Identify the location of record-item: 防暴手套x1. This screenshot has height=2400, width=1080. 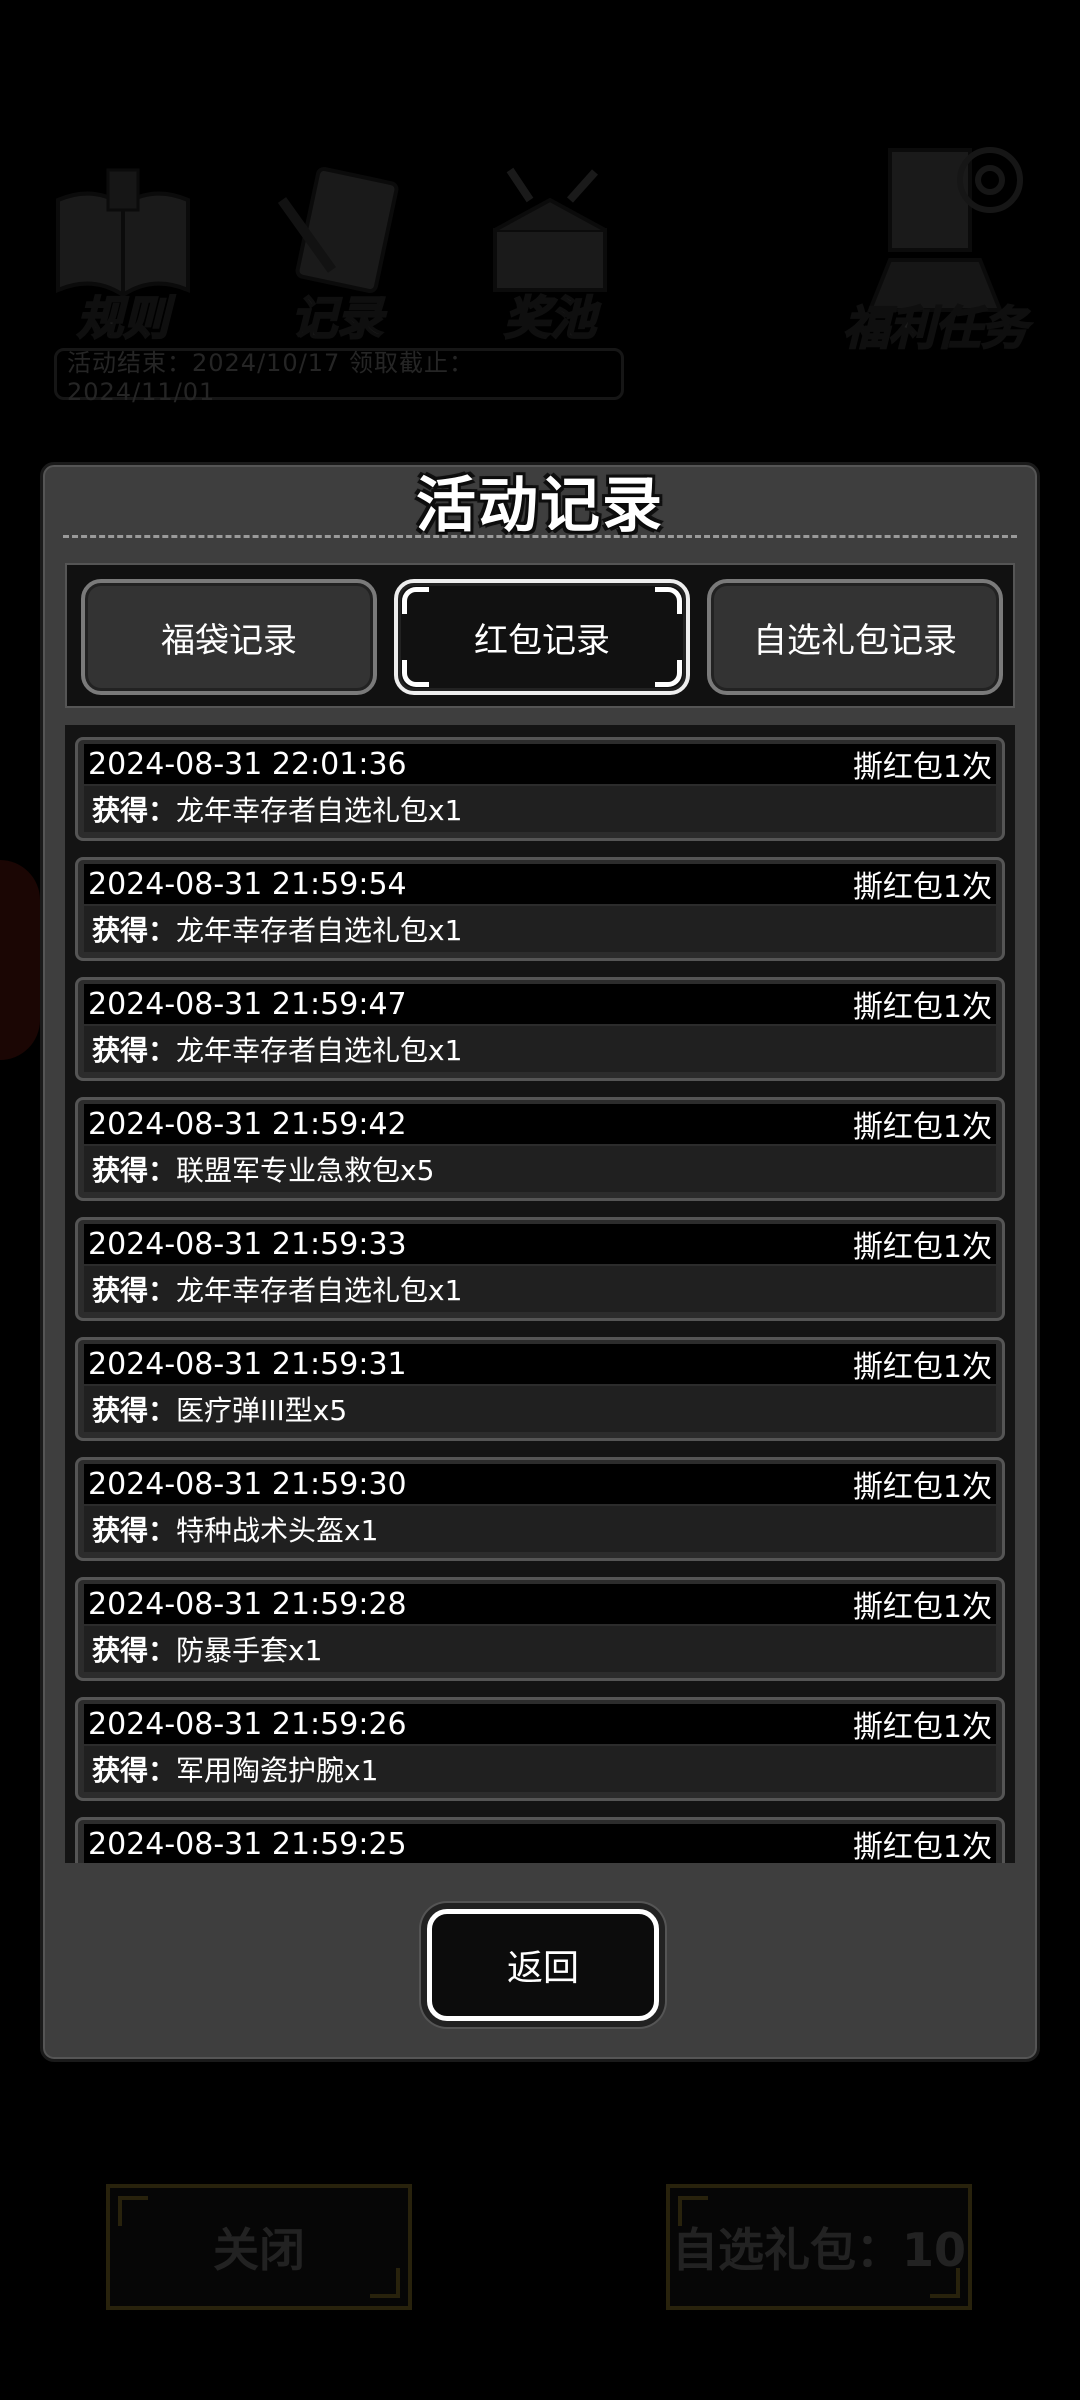
(249, 1650).